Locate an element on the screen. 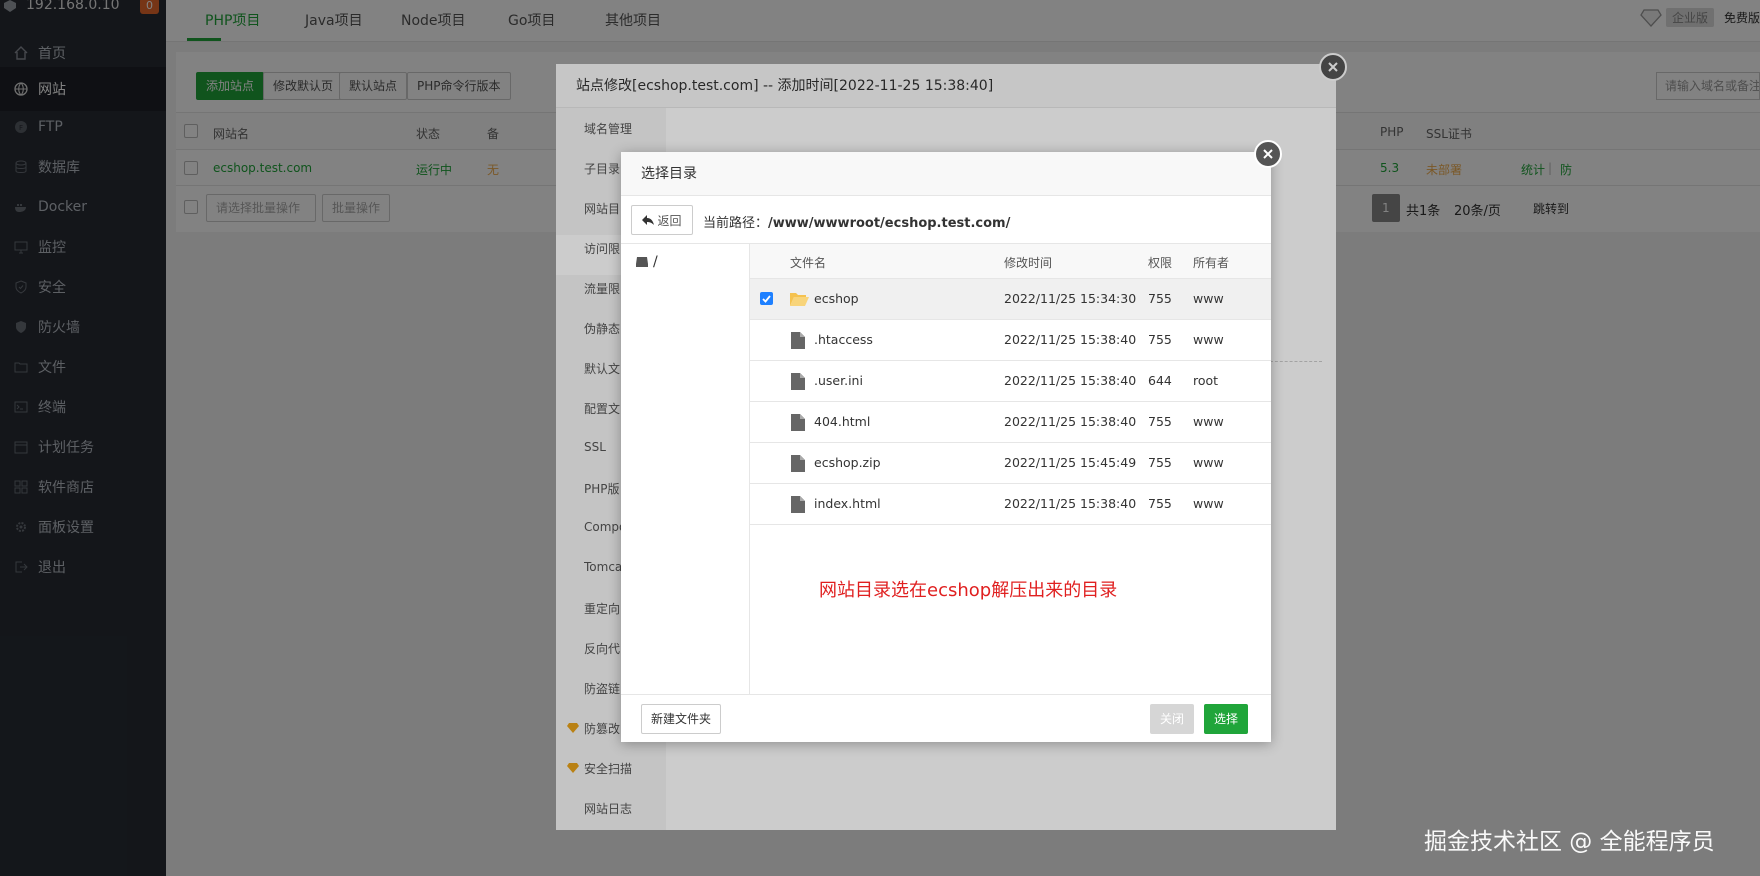 Image resolution: width=1760 pixels, height=876 pixels. file-name: .htaccess is located at coordinates (843, 339).